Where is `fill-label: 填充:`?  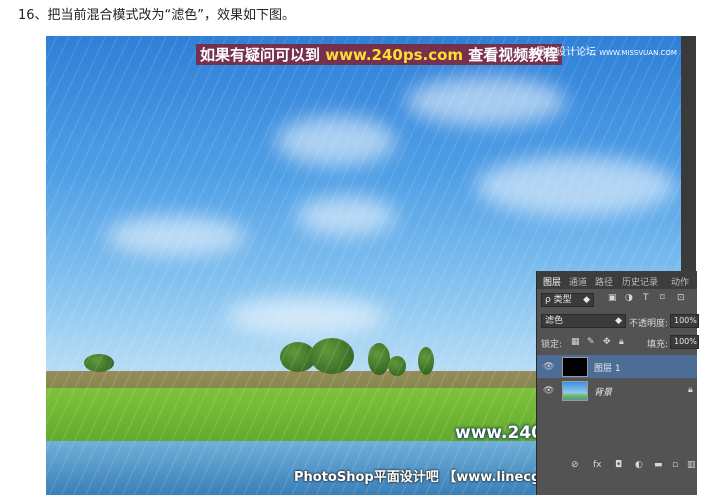 fill-label: 填充: is located at coordinates (658, 345).